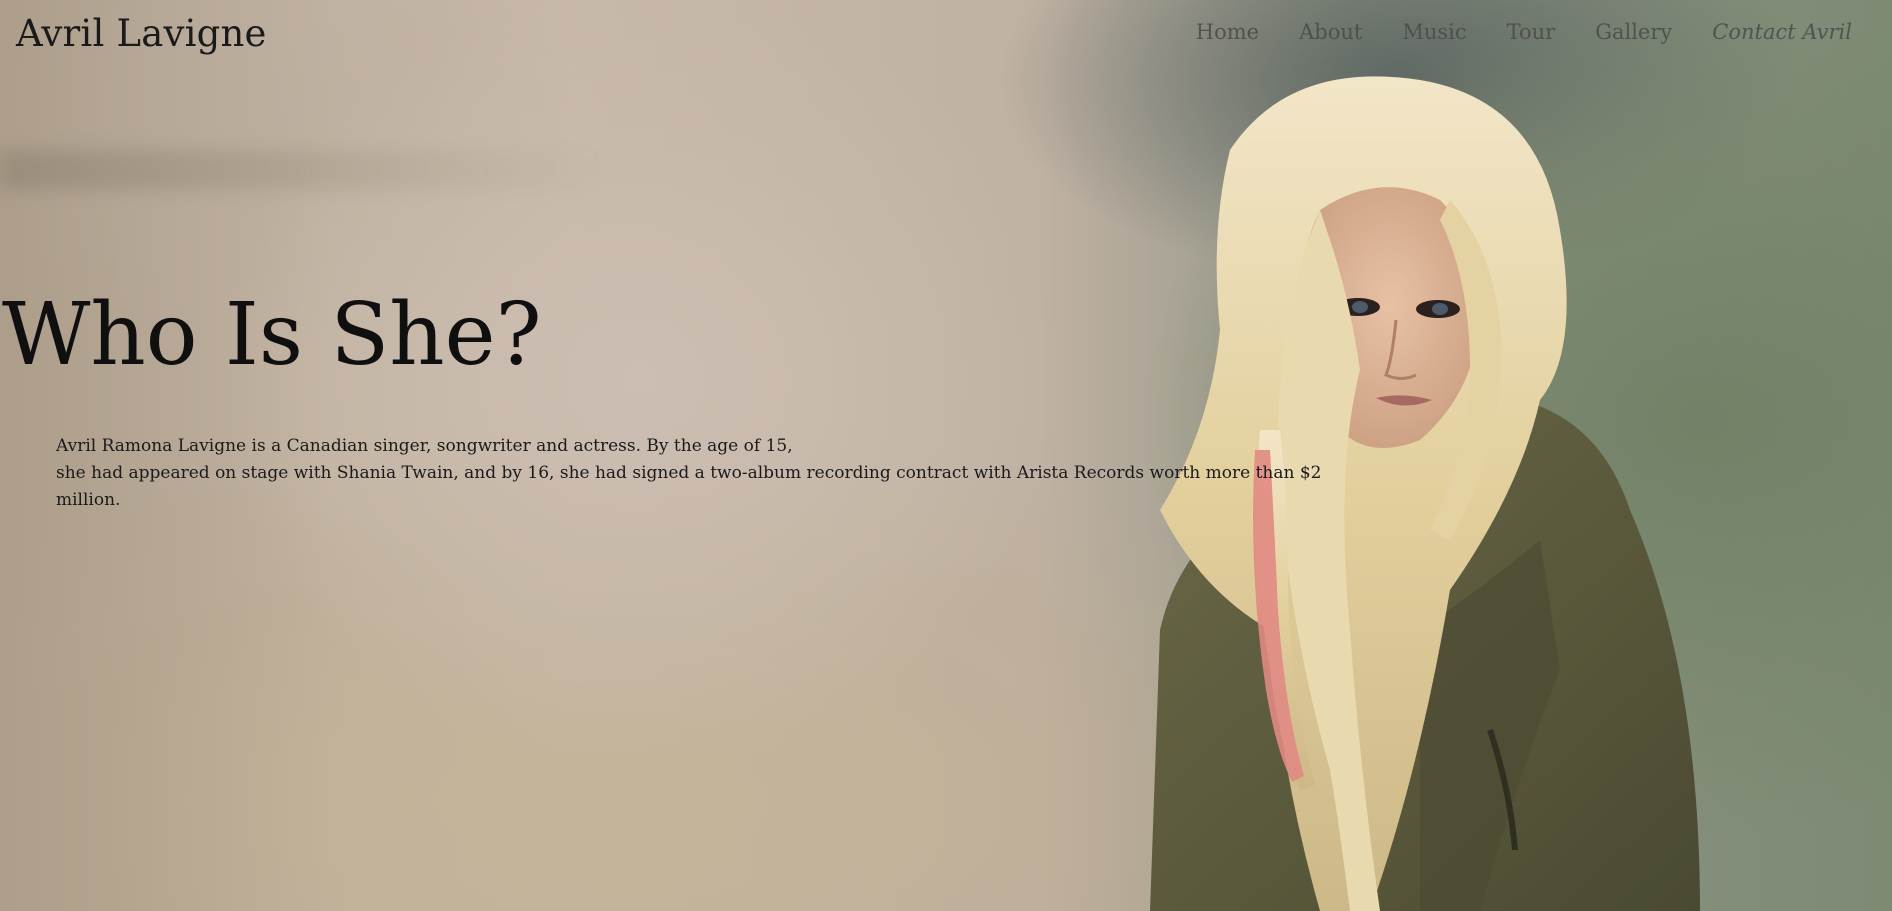 This screenshot has width=1892, height=911. I want to click on nav-about-link: About, so click(1330, 32).